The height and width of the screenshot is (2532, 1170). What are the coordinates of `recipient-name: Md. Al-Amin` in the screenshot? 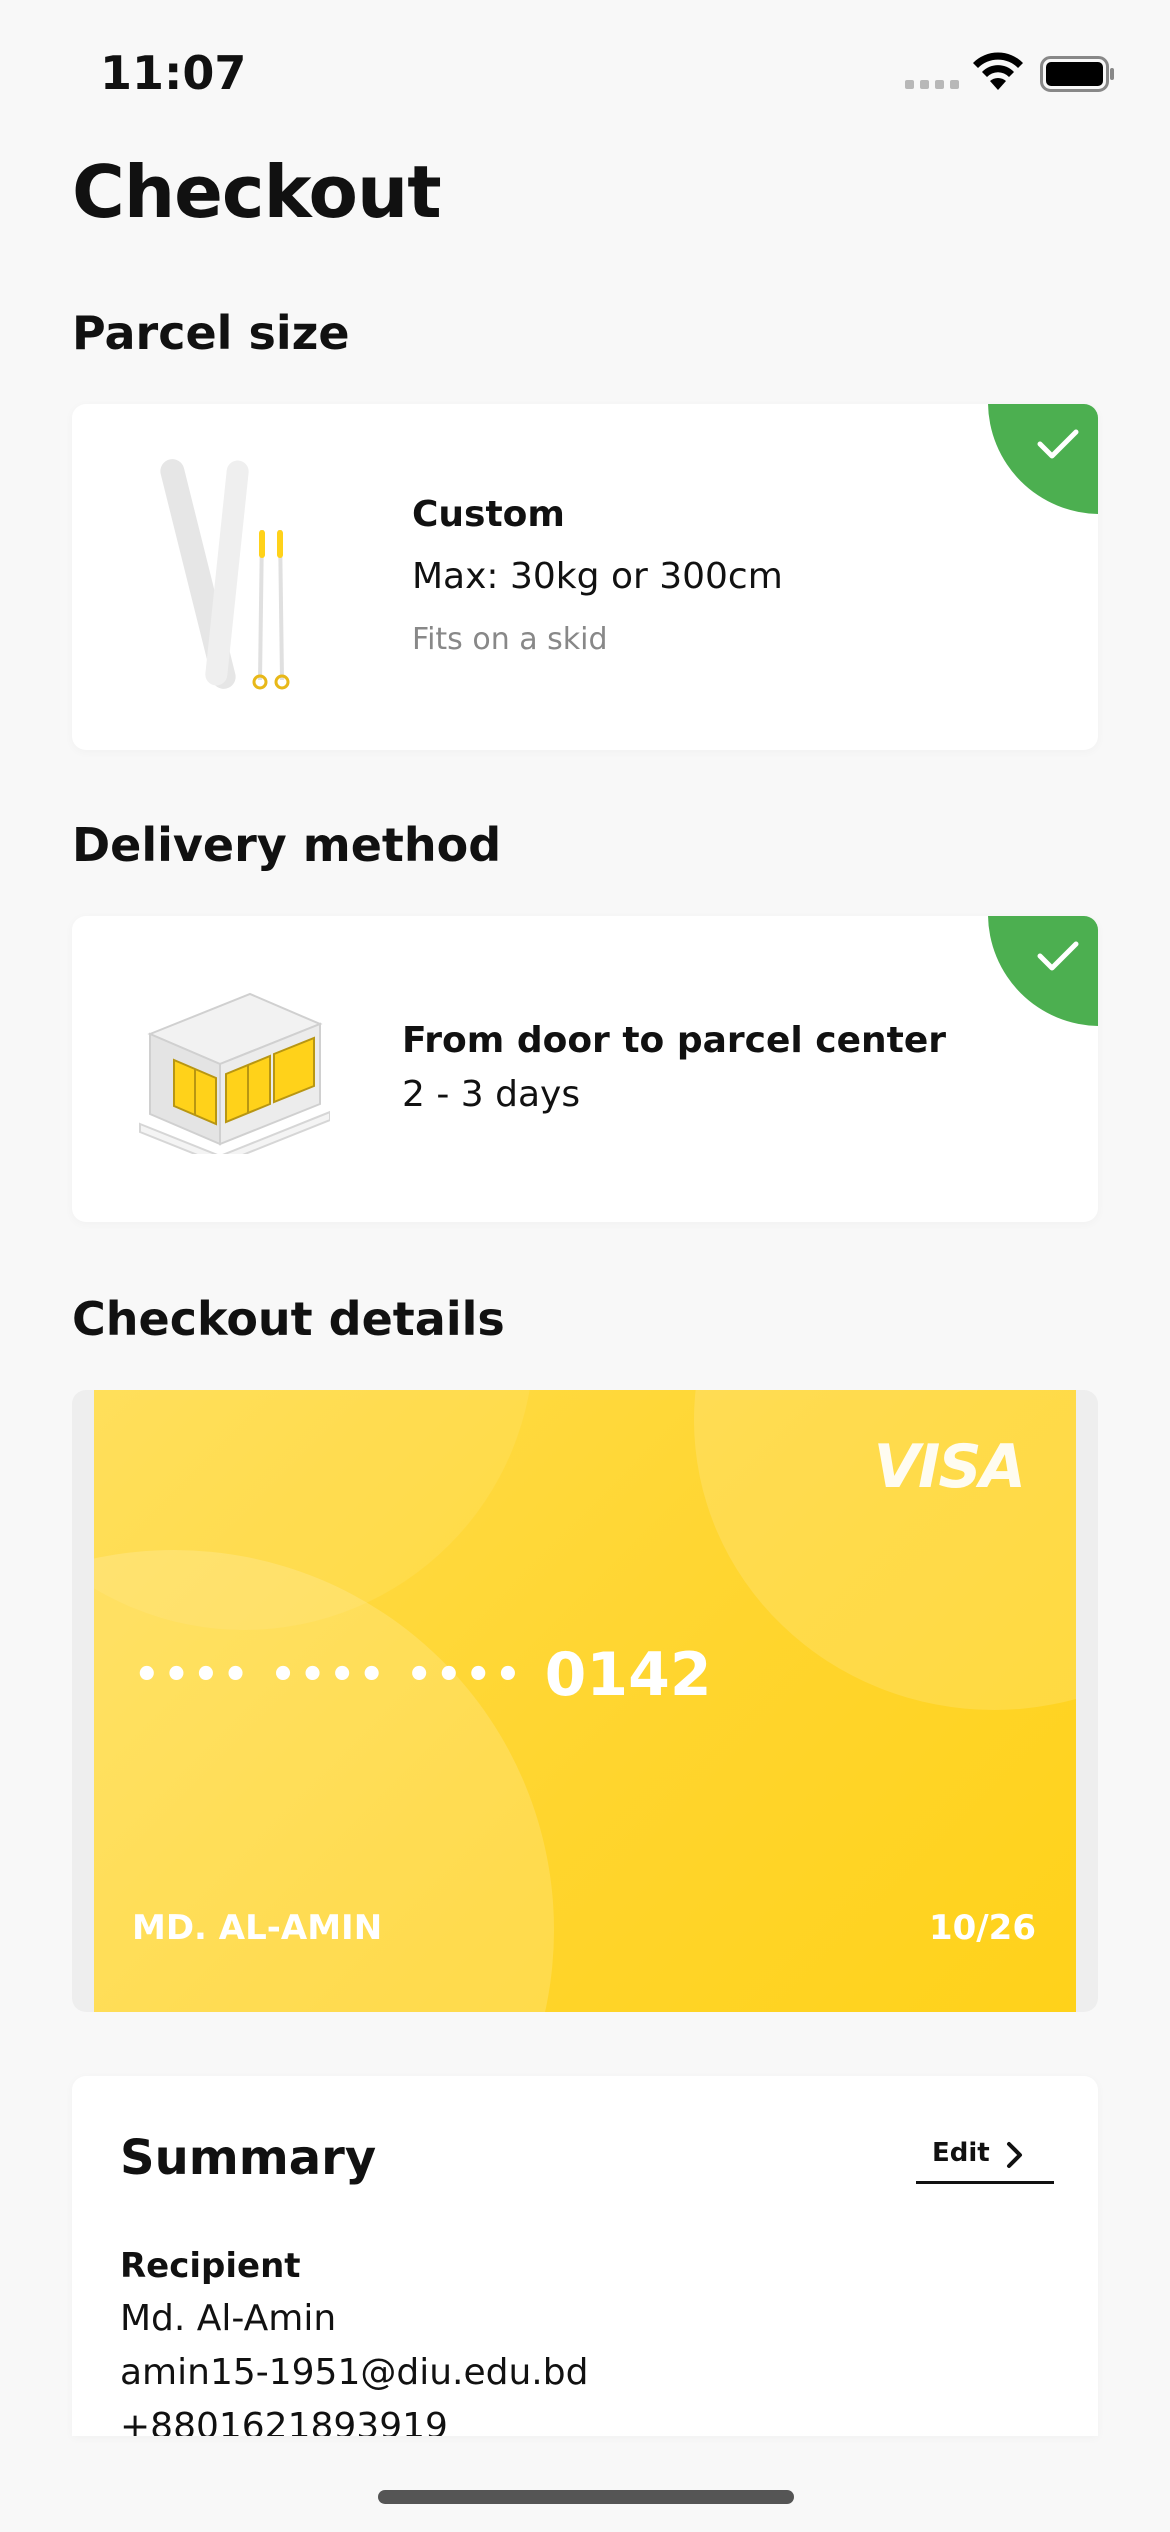 It's located at (228, 2318).